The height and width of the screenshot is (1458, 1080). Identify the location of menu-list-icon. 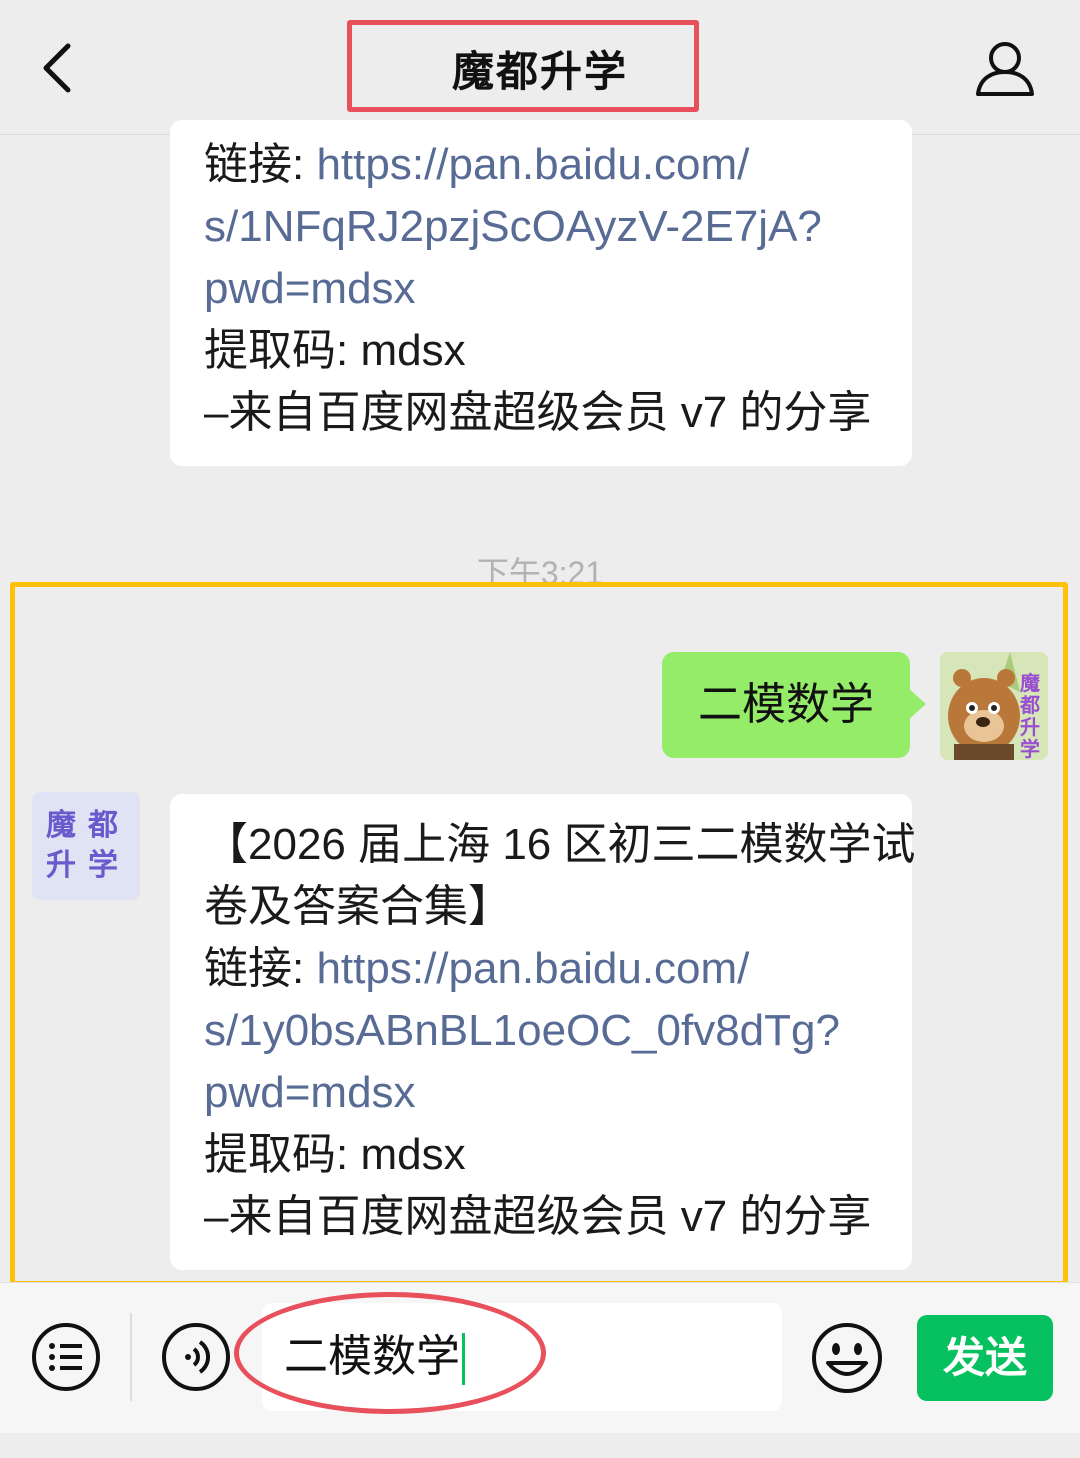
(66, 1357).